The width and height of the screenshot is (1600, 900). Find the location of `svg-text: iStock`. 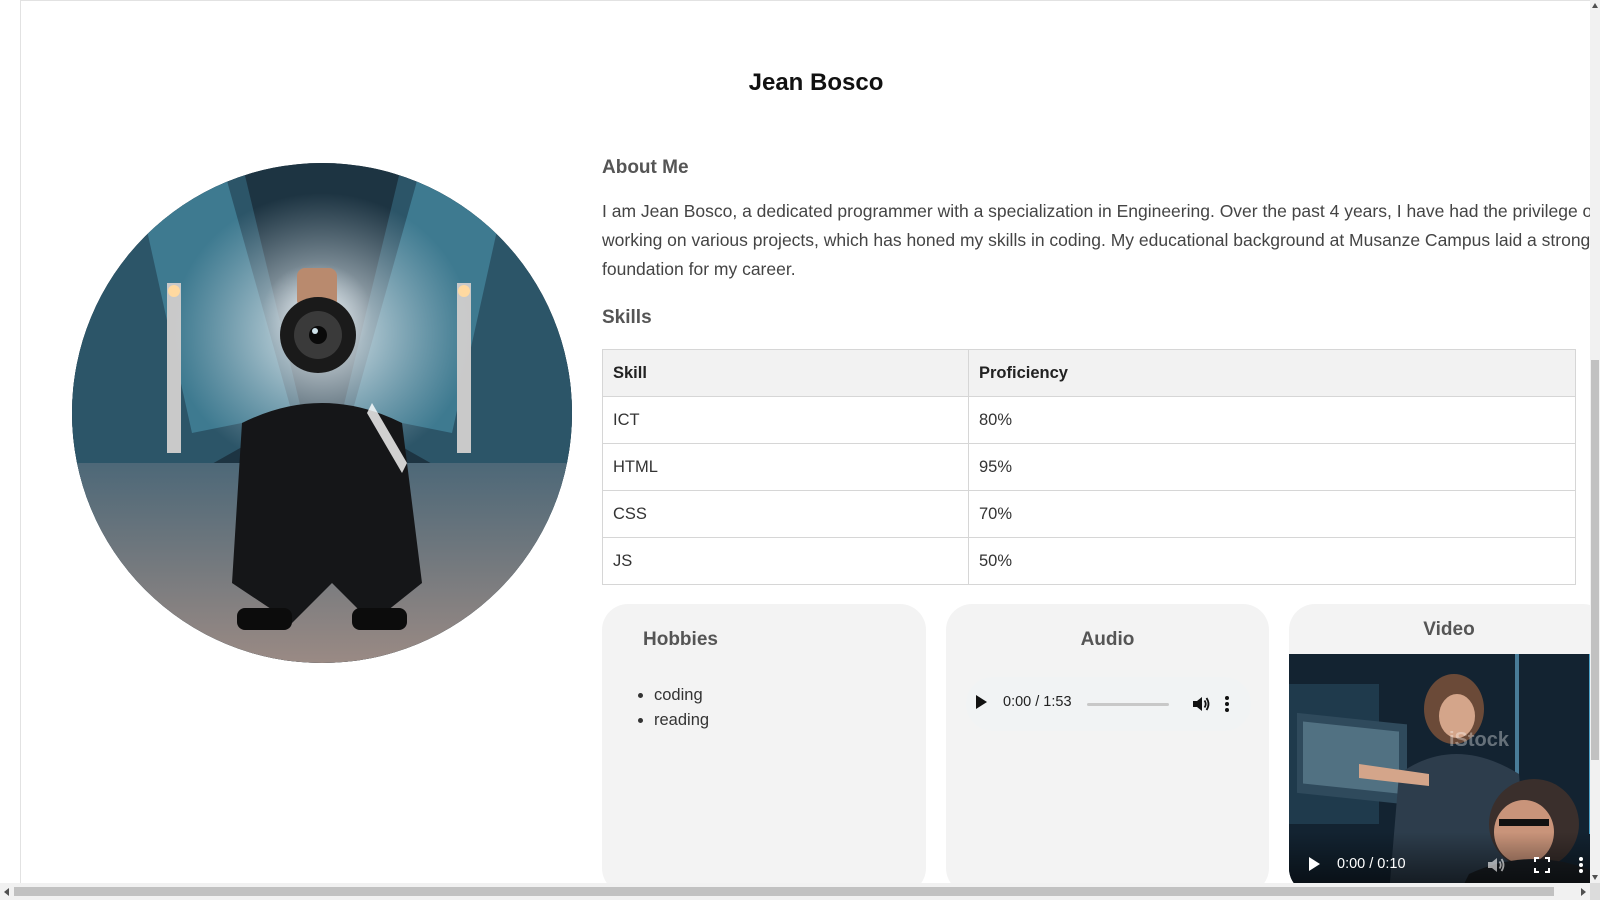

svg-text: iStock is located at coordinates (1479, 740).